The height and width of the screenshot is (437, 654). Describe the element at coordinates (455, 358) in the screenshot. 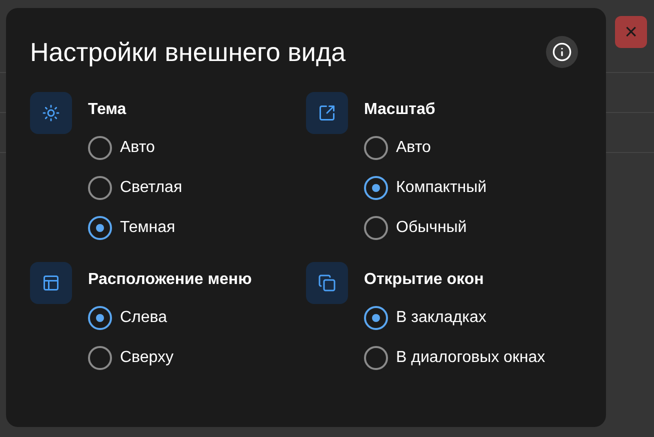

I see `radio-option: В диалоговых окнах` at that location.